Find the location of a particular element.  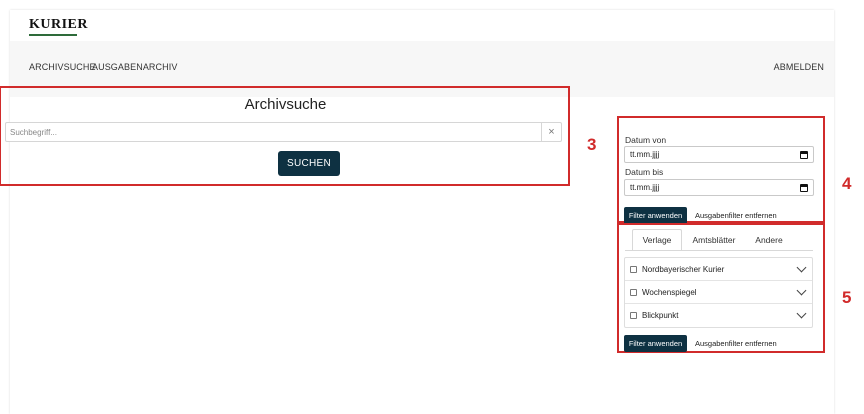

tab-andere: Andere is located at coordinates (769, 239).